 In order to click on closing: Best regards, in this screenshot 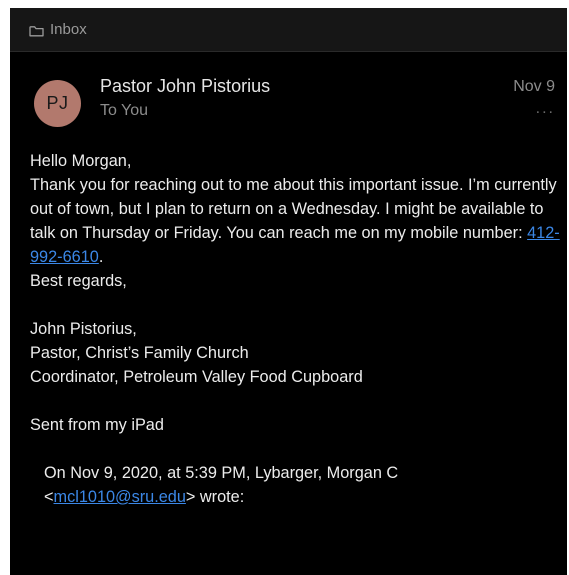, I will do `click(78, 281)`.